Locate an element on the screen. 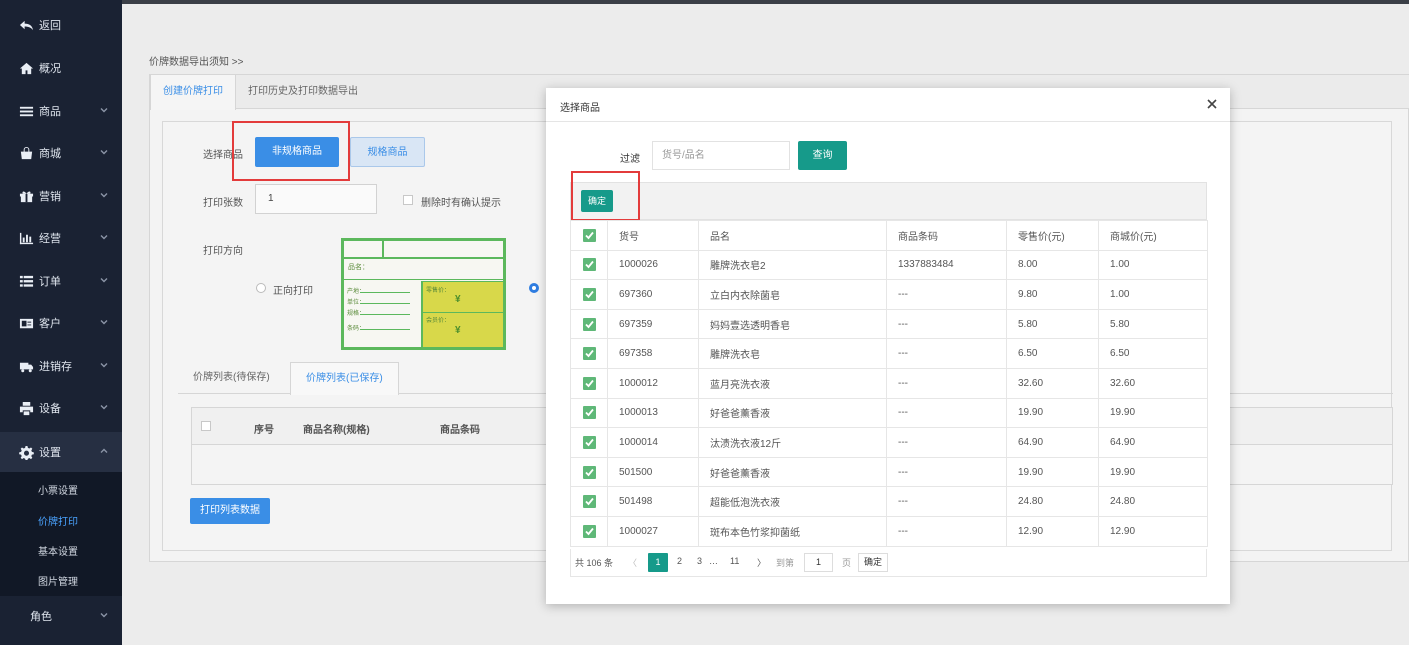 This screenshot has width=1409, height=645. bar-chart-icon is located at coordinates (26, 238).